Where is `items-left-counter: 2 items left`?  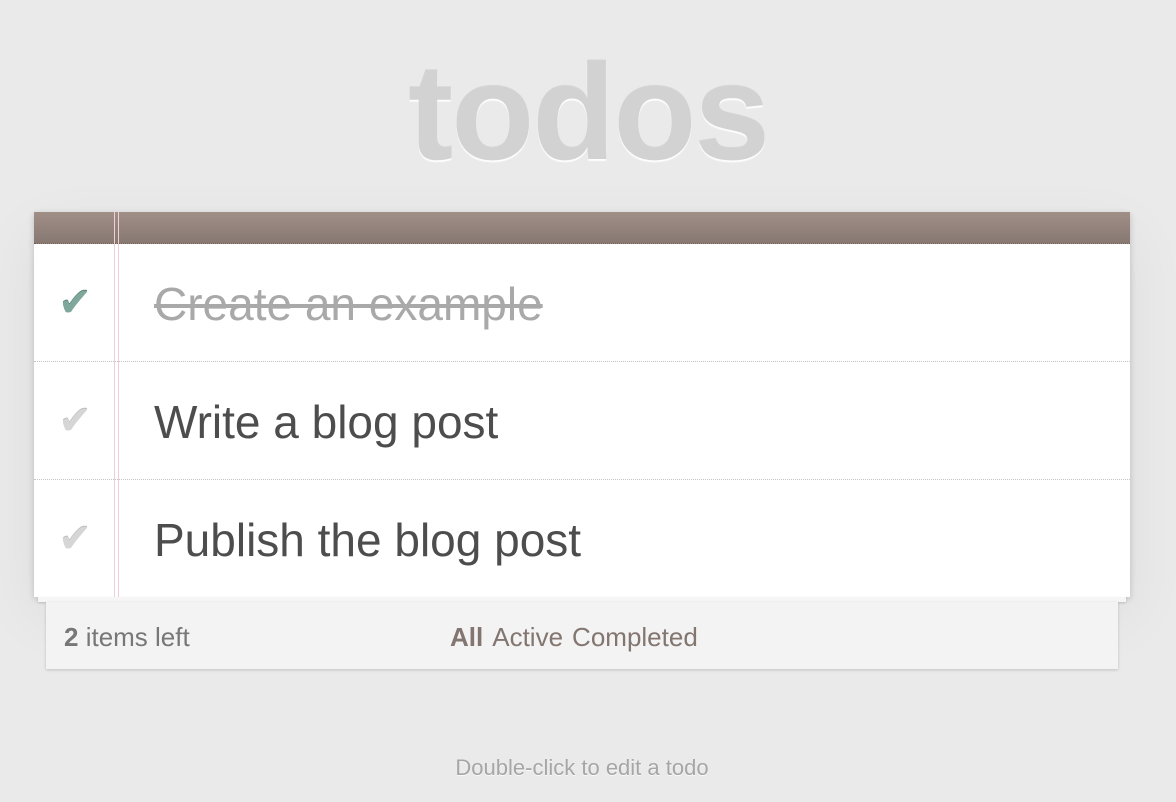
items-left-counter: 2 items left is located at coordinates (127, 637).